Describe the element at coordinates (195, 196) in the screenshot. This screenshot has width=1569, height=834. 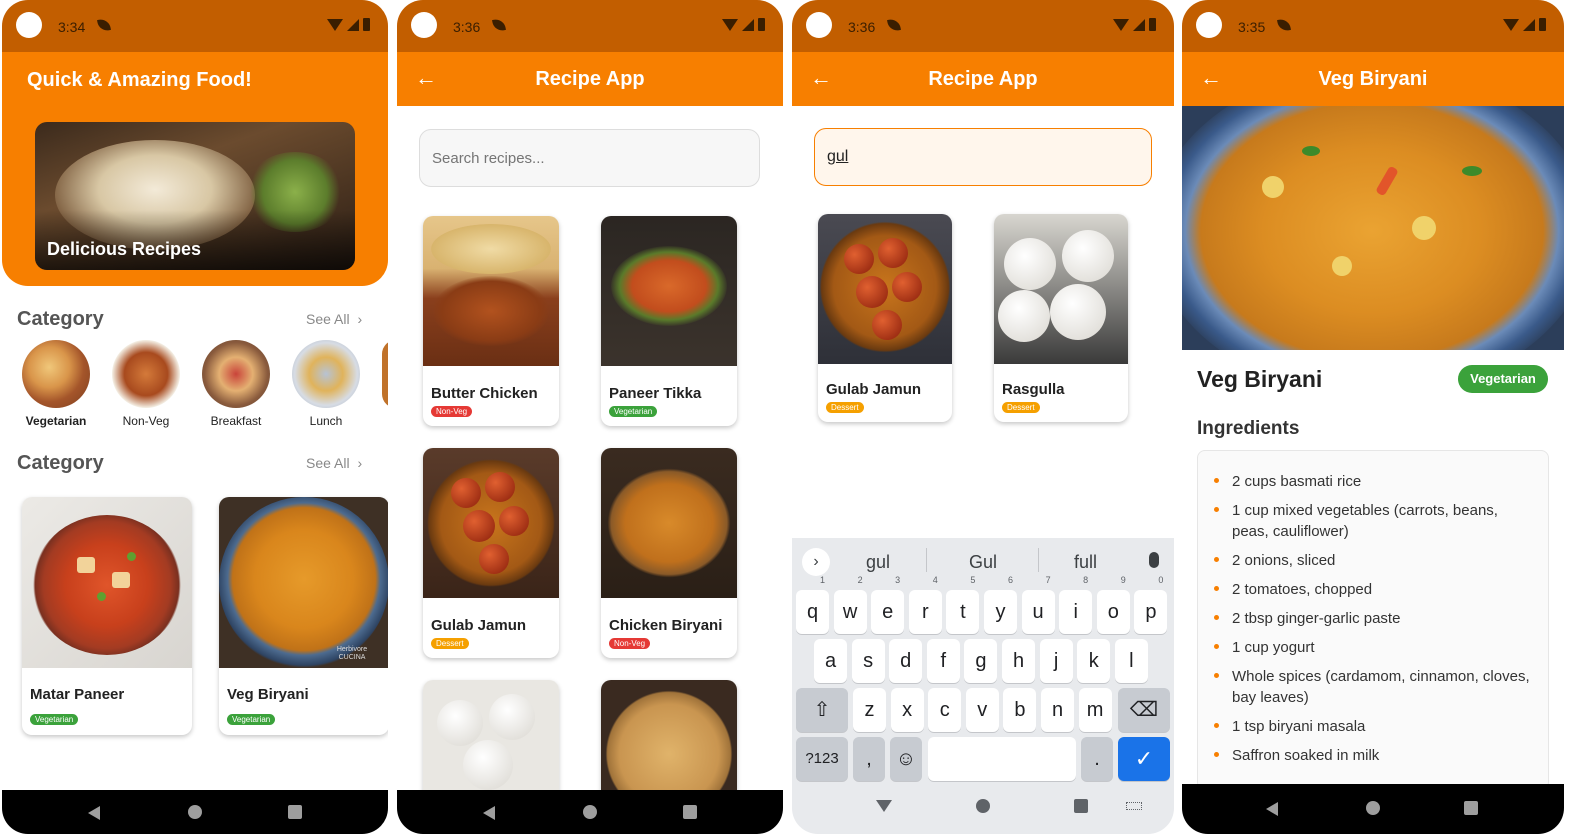
I see `hero-banner: Delicious Recipes` at that location.